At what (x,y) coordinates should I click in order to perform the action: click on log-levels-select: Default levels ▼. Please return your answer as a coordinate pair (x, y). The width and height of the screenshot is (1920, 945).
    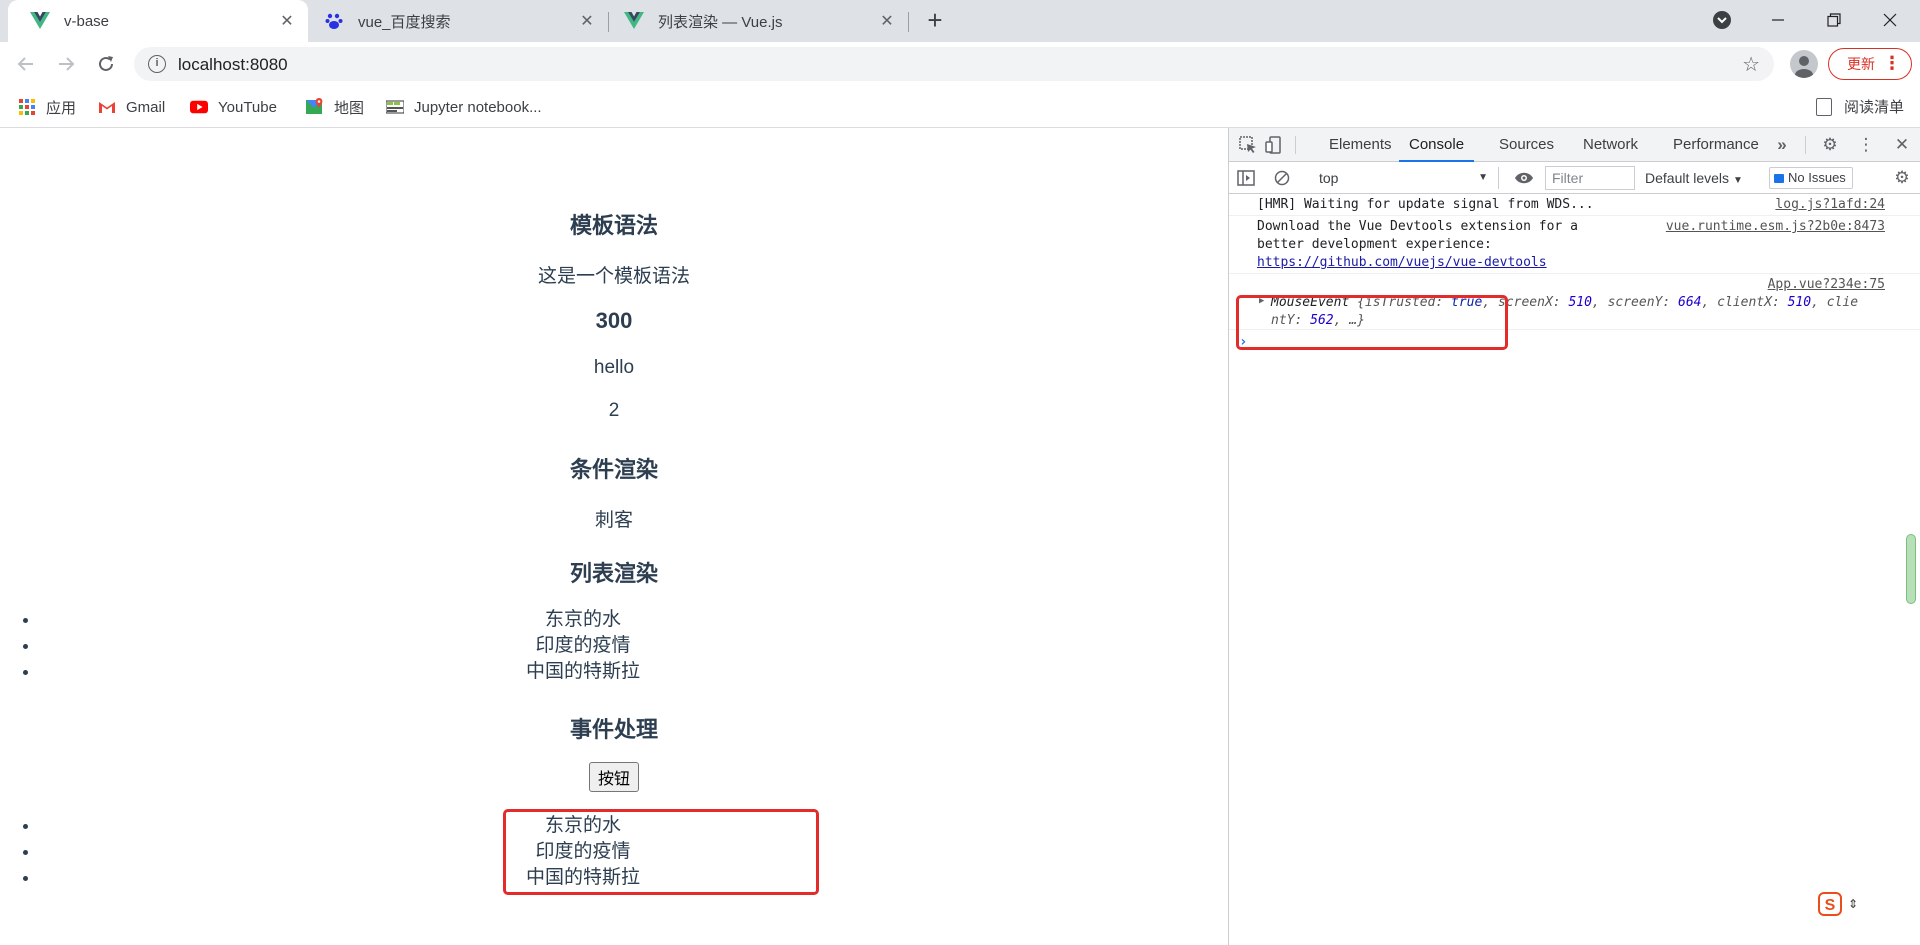
    Looking at the image, I should click on (1694, 179).